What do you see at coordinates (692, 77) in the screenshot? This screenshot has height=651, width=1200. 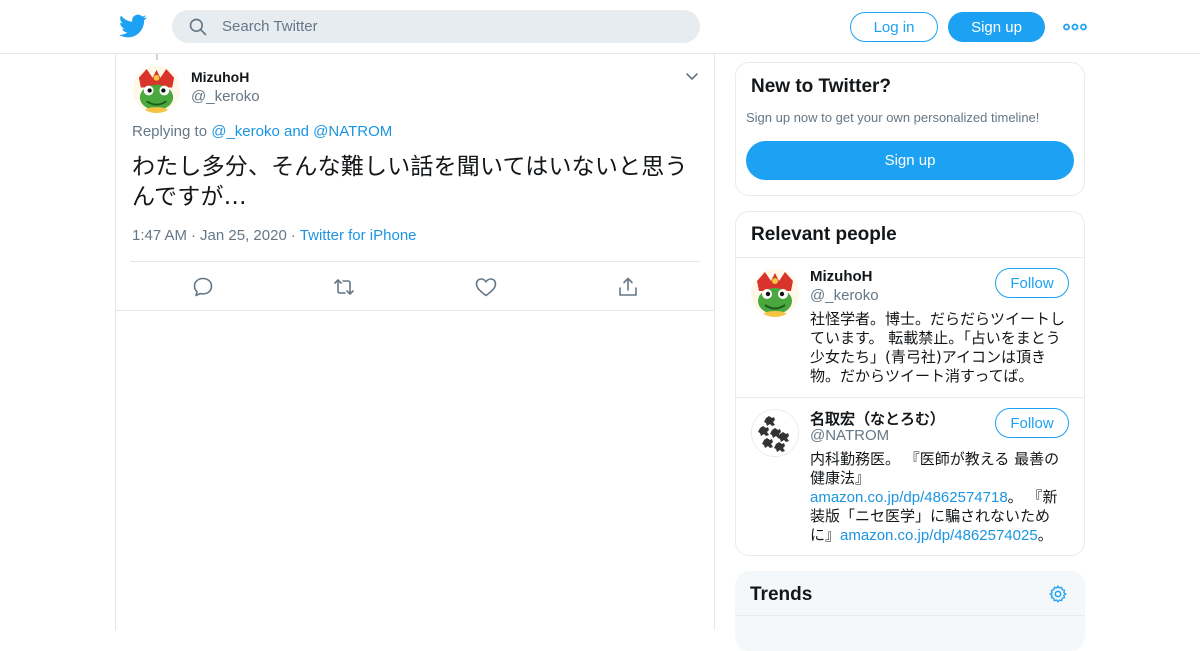 I see `chevron-down-icon` at bounding box center [692, 77].